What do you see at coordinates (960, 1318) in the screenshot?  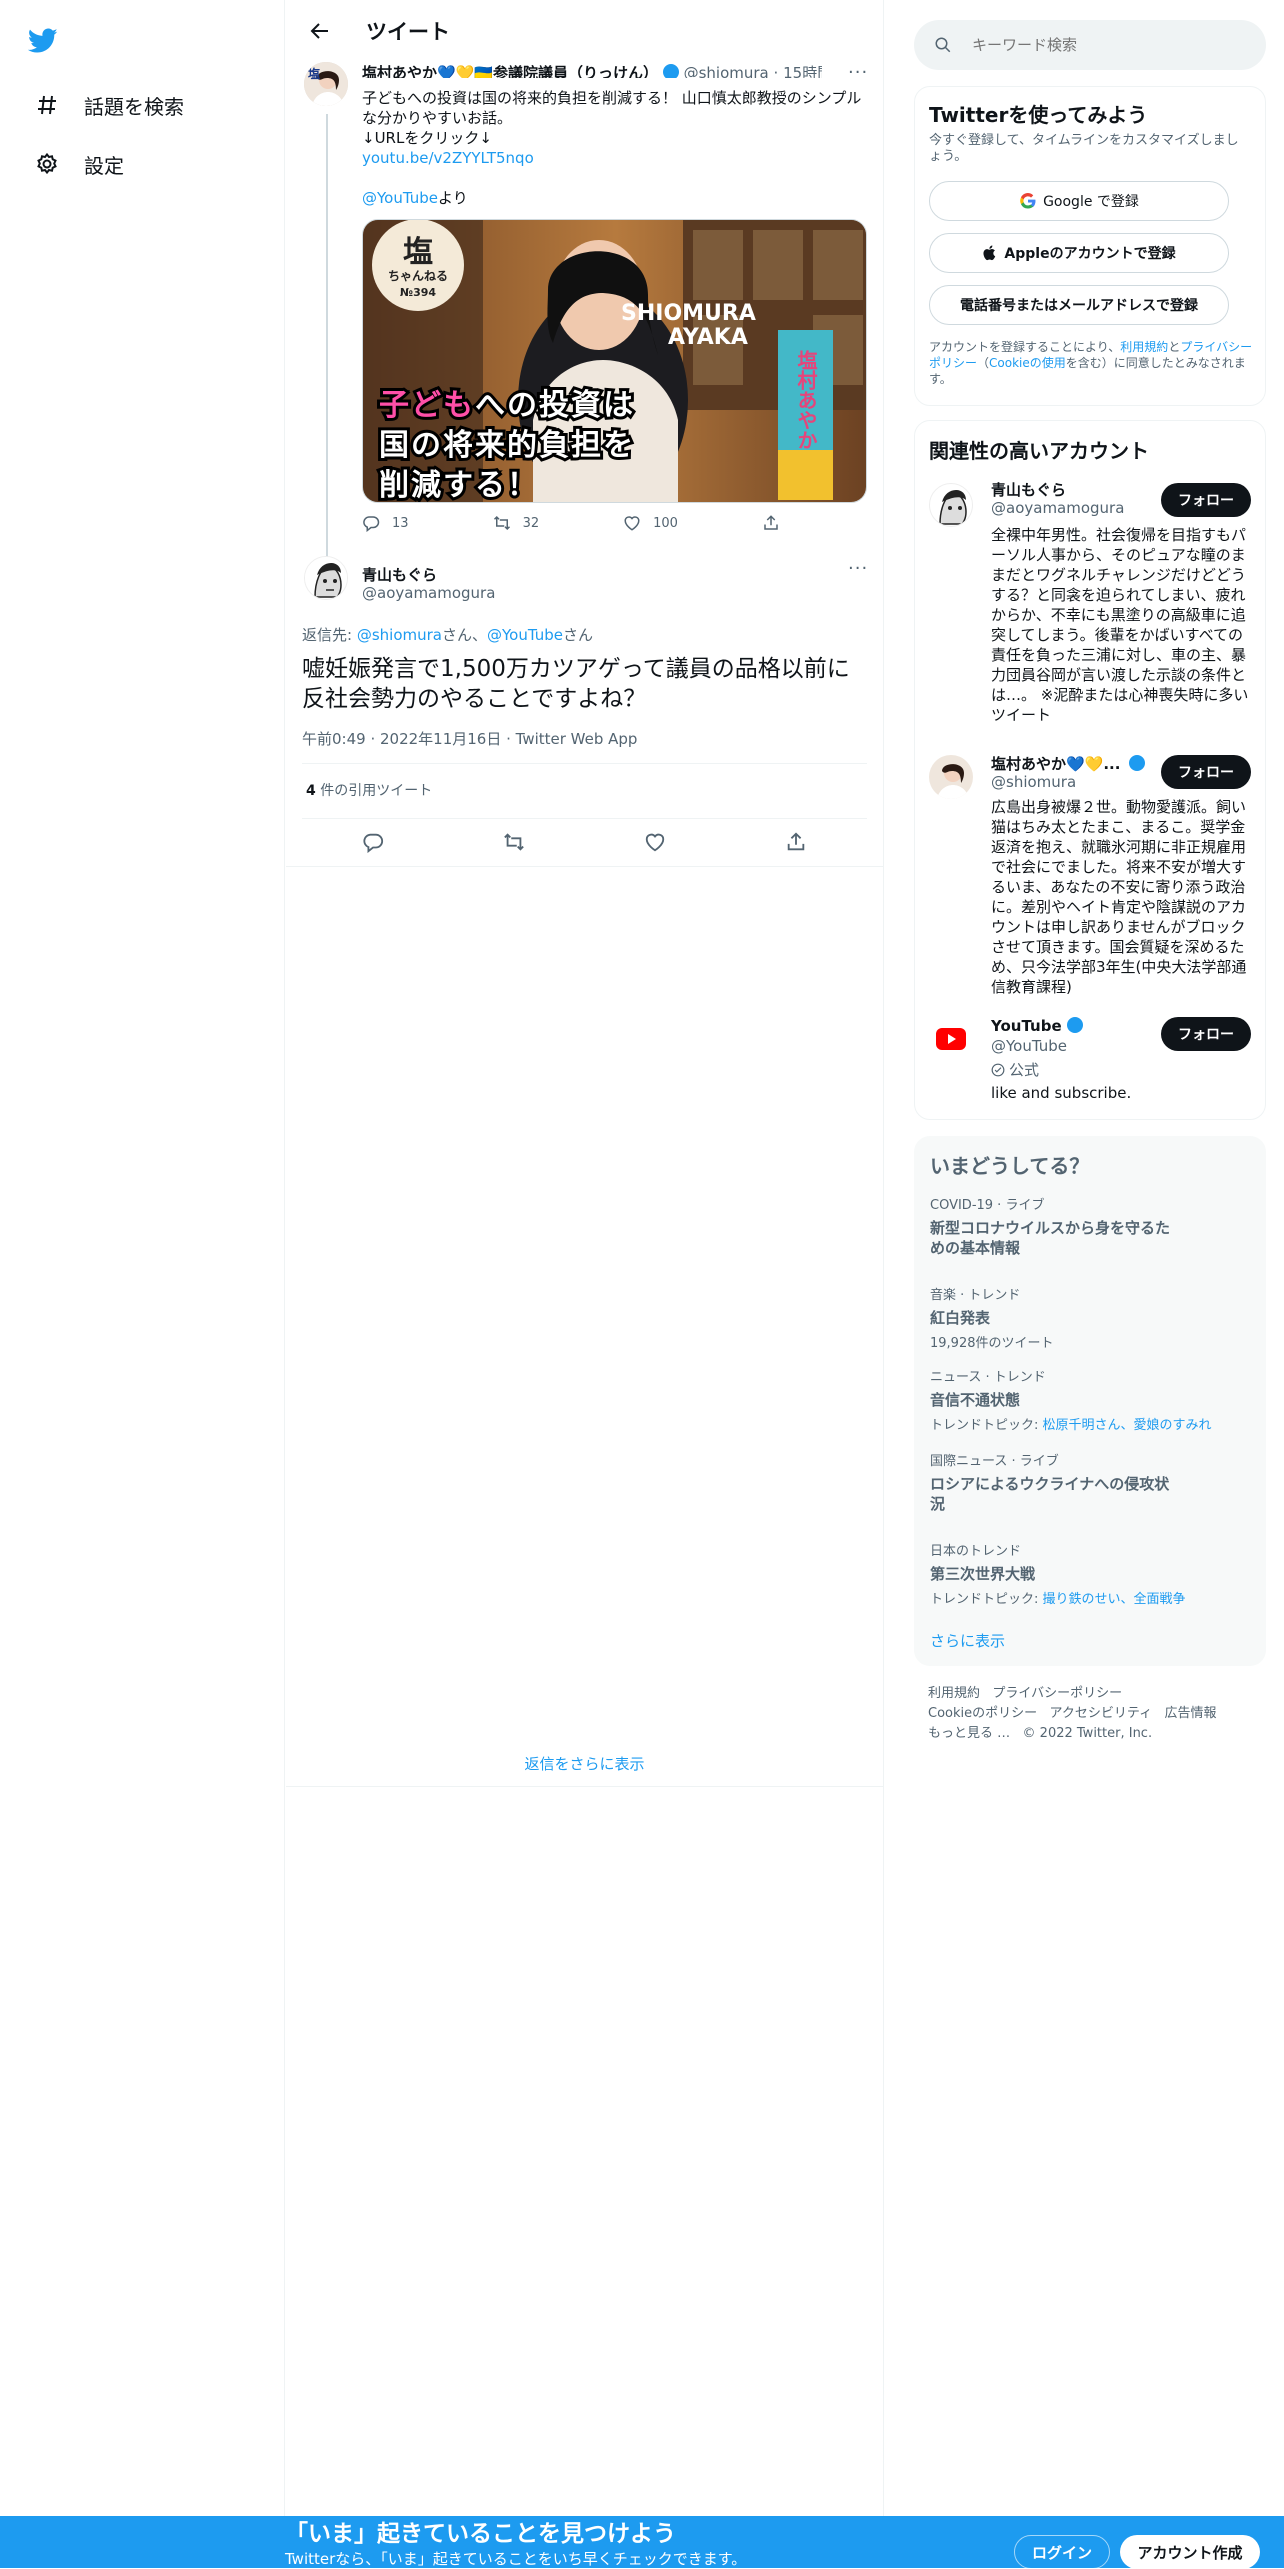 I see `trend-name: 紅白発表` at bounding box center [960, 1318].